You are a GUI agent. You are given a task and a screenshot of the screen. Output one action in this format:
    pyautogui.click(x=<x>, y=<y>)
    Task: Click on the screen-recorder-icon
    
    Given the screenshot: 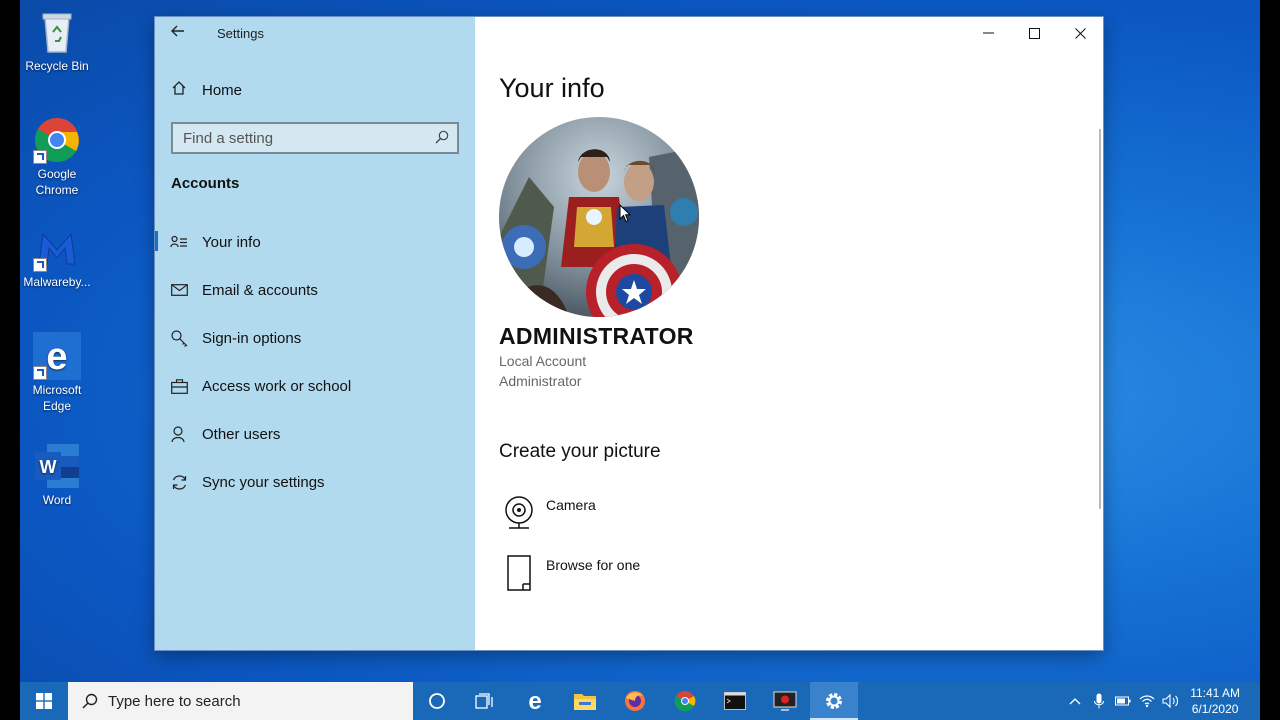 What is the action you would take?
    pyautogui.click(x=785, y=701)
    